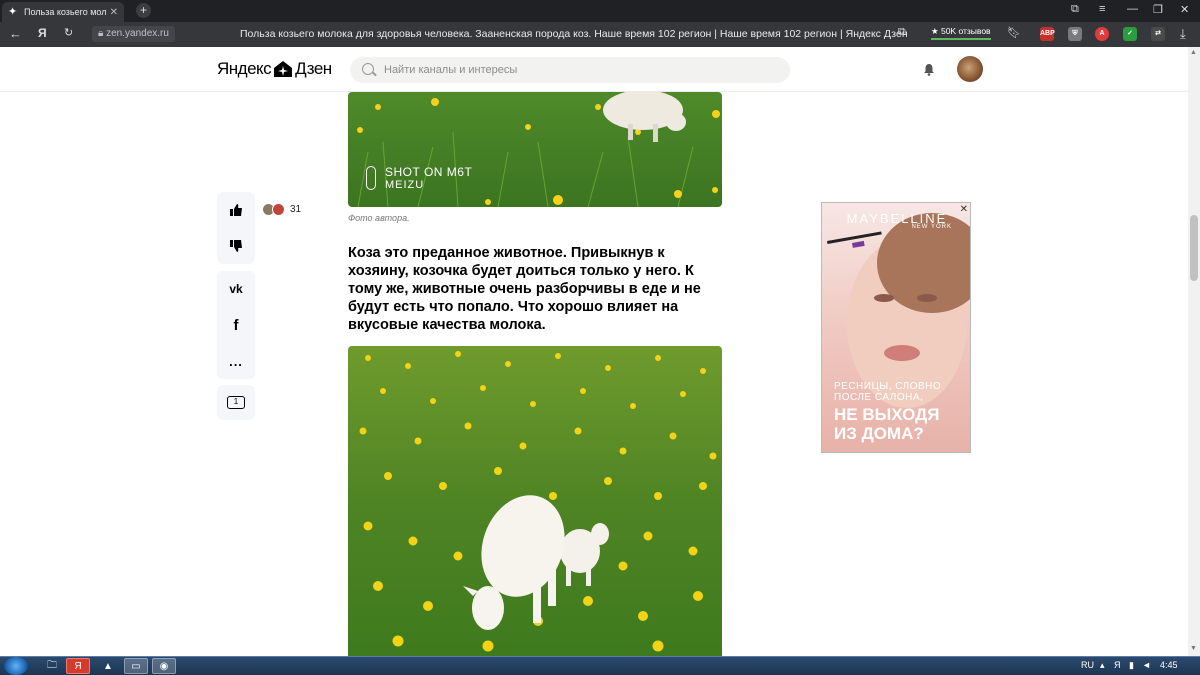 This screenshot has width=1200, height=675. What do you see at coordinates (570, 70) in the screenshot?
I see `search-input: Найти каналы и интересы` at bounding box center [570, 70].